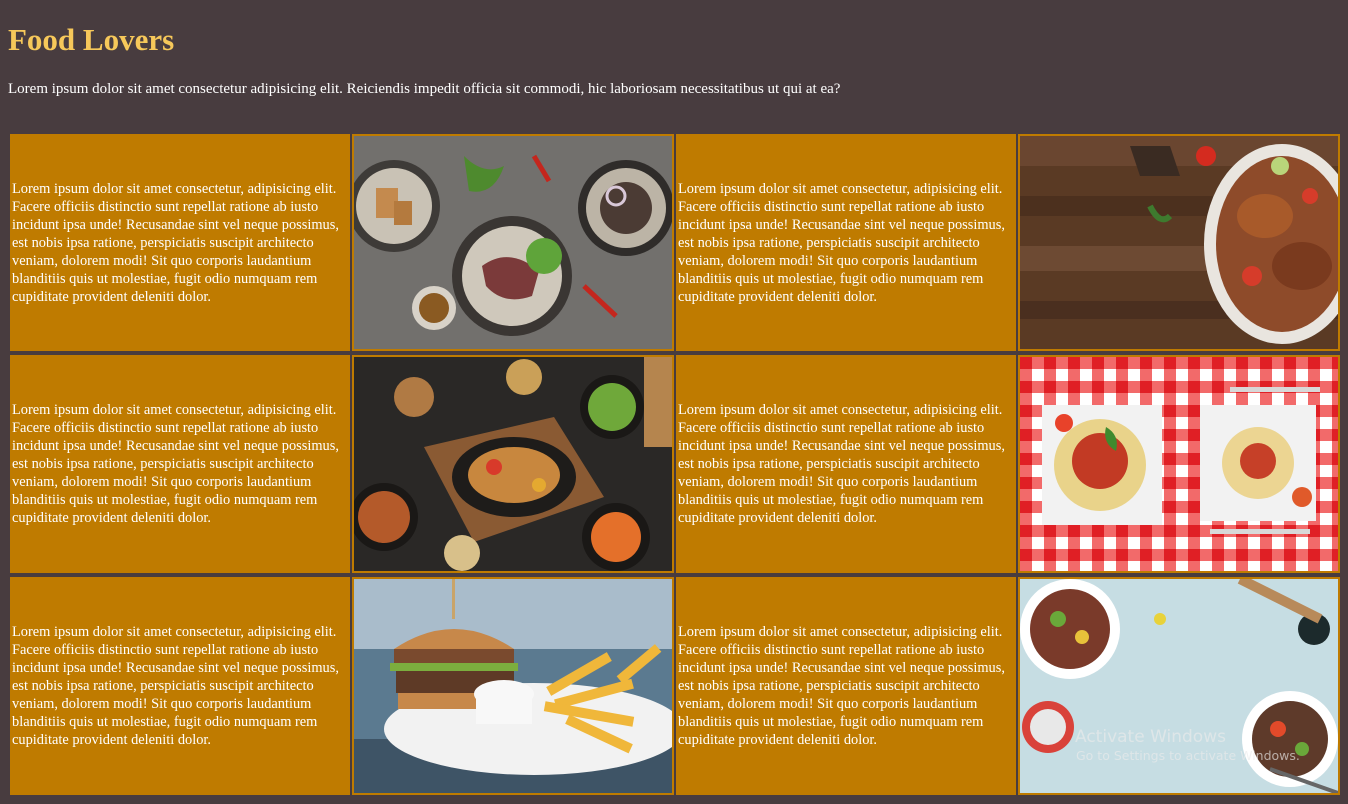 The width and height of the screenshot is (1348, 804). What do you see at coordinates (513, 242) in the screenshot?
I see `food-image-plated-dishes` at bounding box center [513, 242].